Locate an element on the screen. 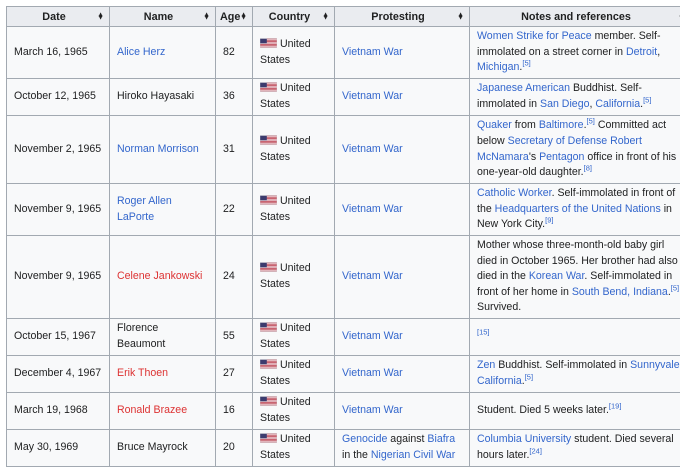 The height and width of the screenshot is (467, 680). person-name-link: Ronald Brazee is located at coordinates (152, 410).